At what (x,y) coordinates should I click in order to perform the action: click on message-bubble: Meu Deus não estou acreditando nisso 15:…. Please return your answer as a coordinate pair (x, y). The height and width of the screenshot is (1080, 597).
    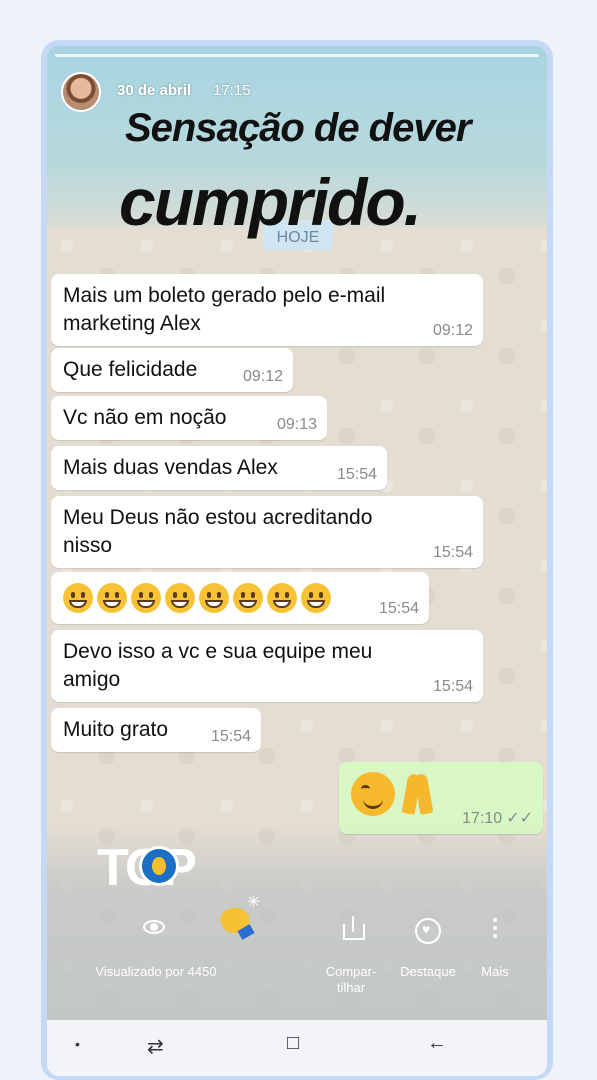
    Looking at the image, I should click on (267, 532).